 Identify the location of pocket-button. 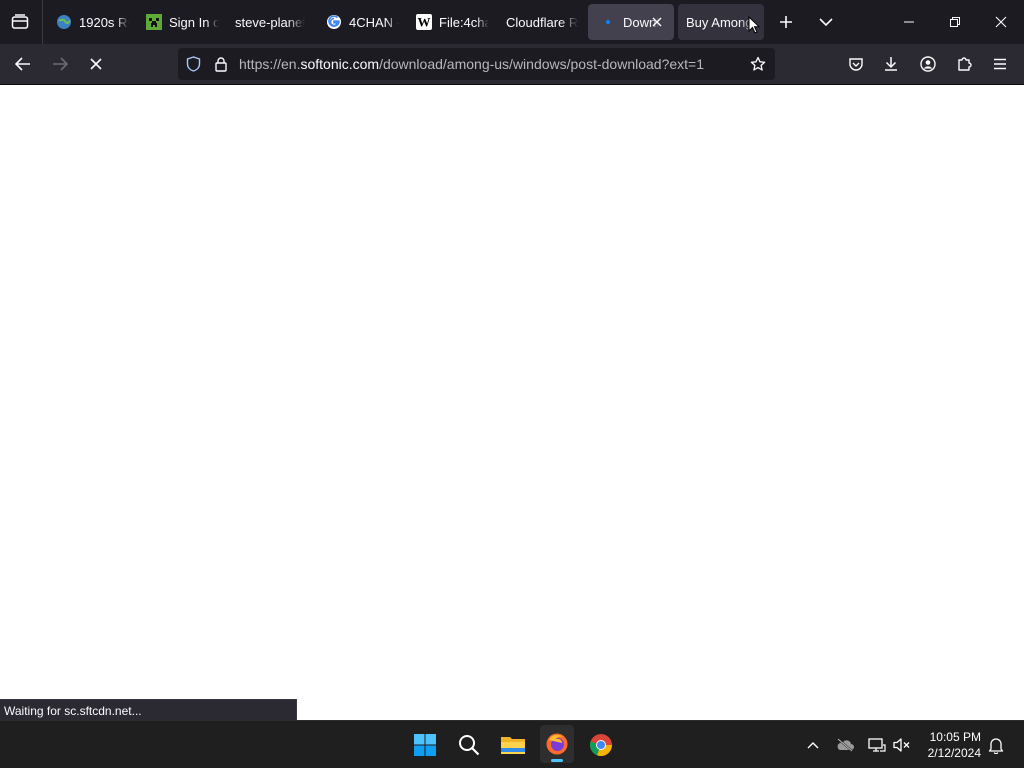
(856, 64).